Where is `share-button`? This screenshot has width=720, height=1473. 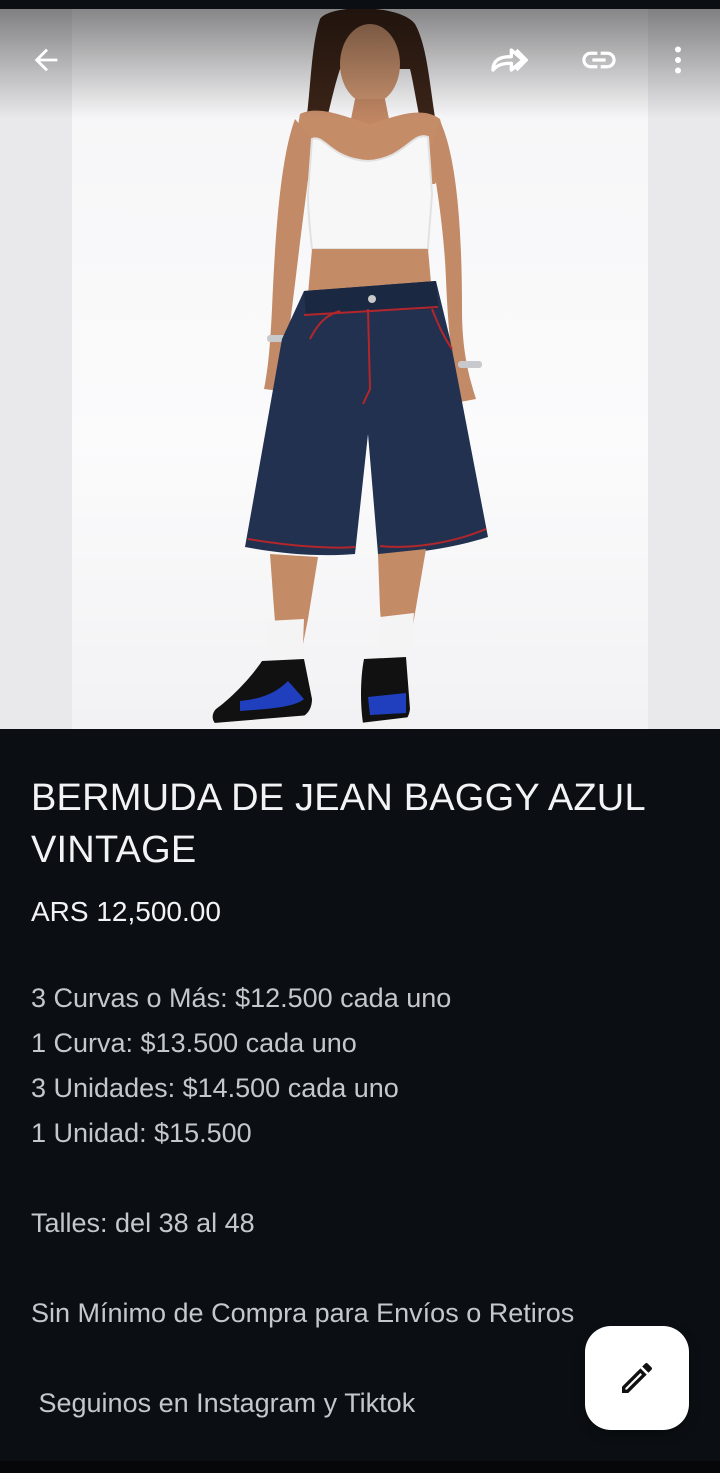
share-button is located at coordinates (508, 60).